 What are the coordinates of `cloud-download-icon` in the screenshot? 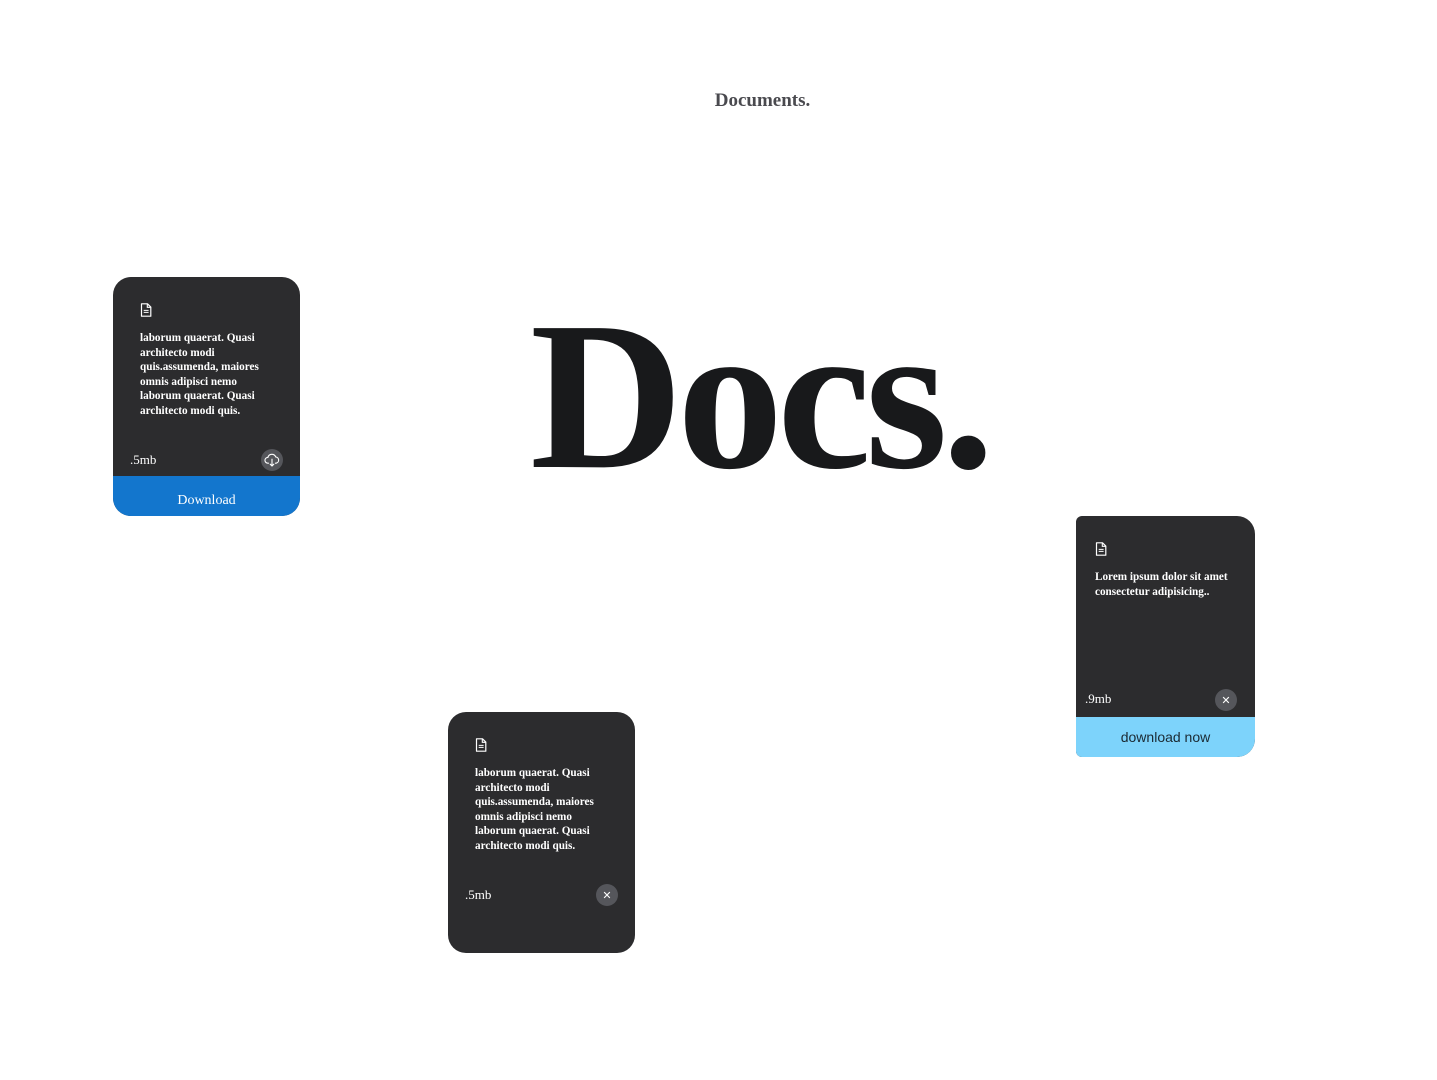 It's located at (272, 460).